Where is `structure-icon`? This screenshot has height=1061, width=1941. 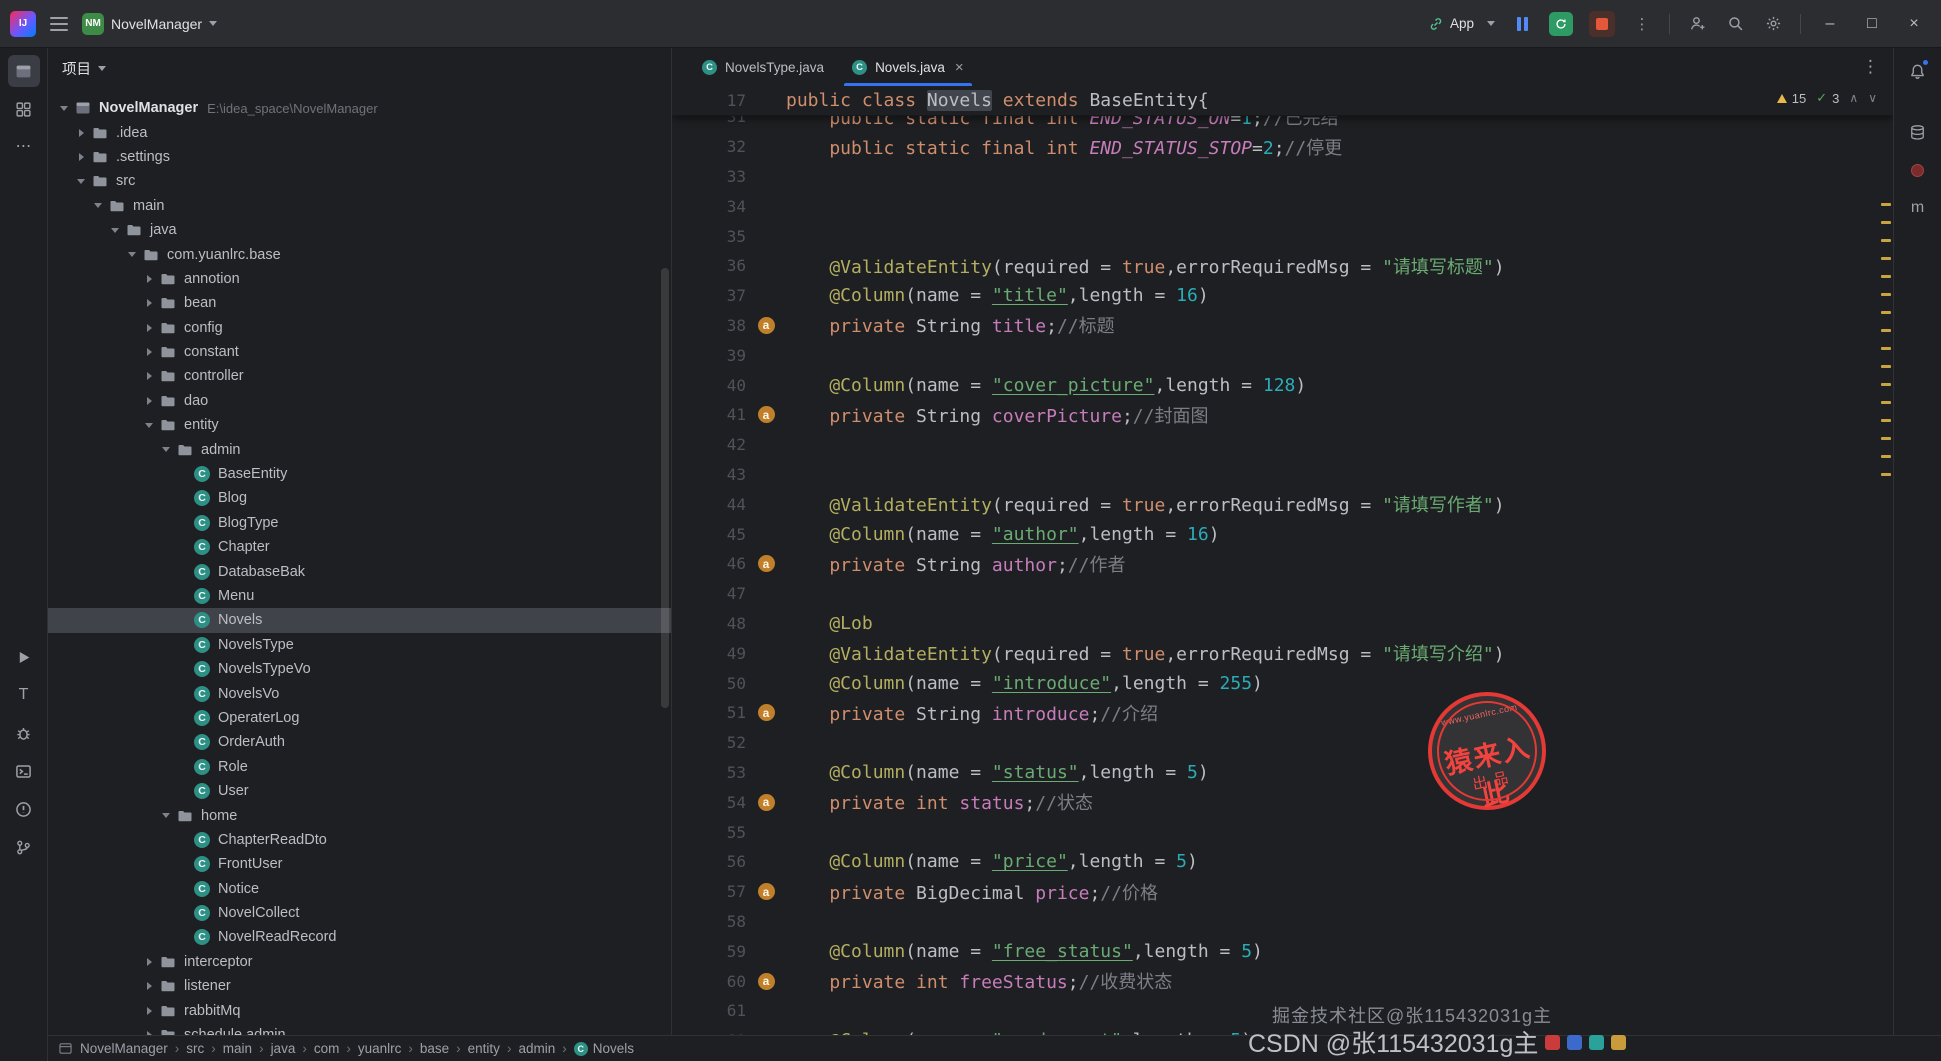
structure-icon is located at coordinates (24, 109).